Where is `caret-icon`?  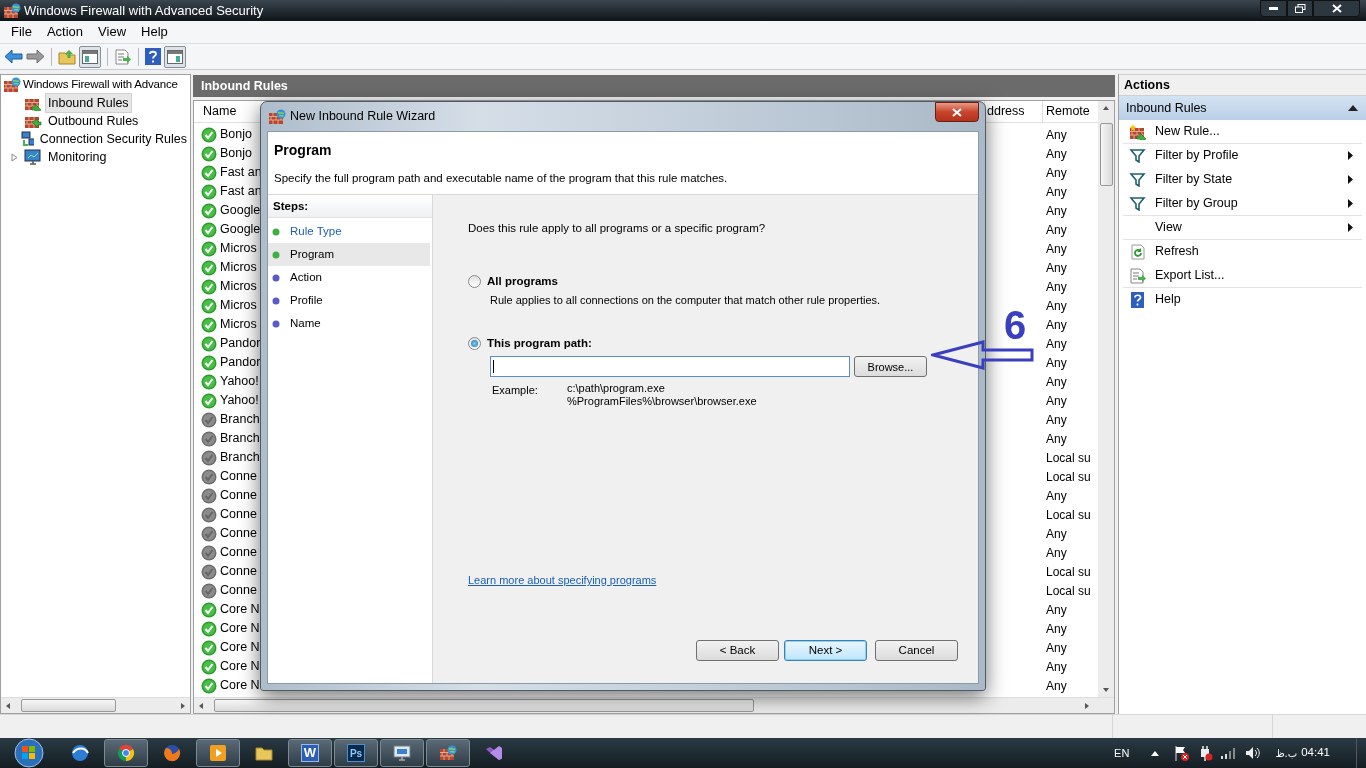
caret-icon is located at coordinates (1155, 753).